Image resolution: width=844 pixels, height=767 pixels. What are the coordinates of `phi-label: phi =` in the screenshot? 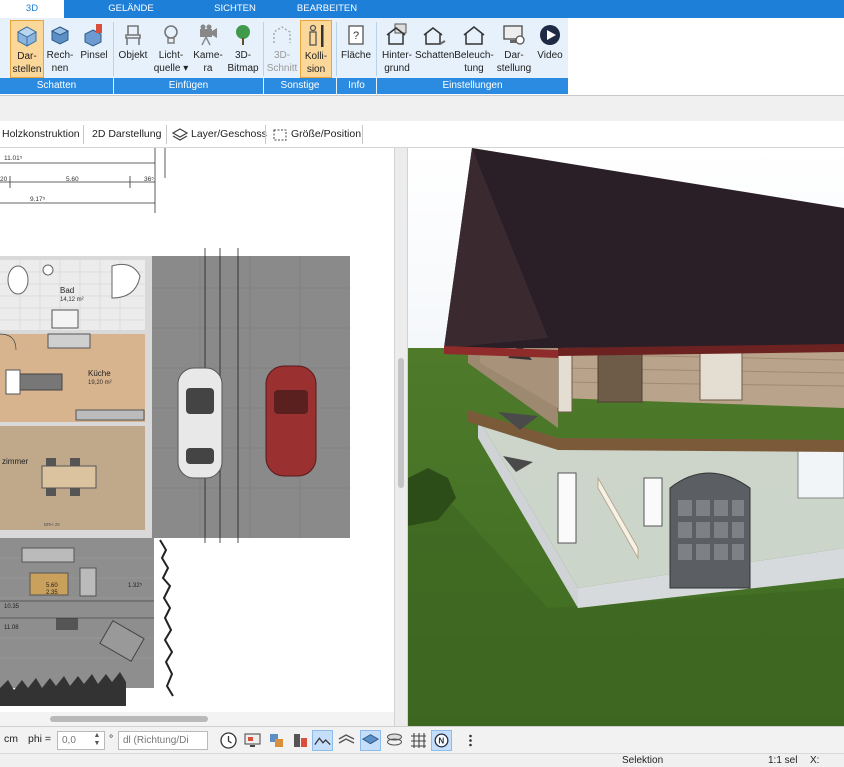 It's located at (40, 739).